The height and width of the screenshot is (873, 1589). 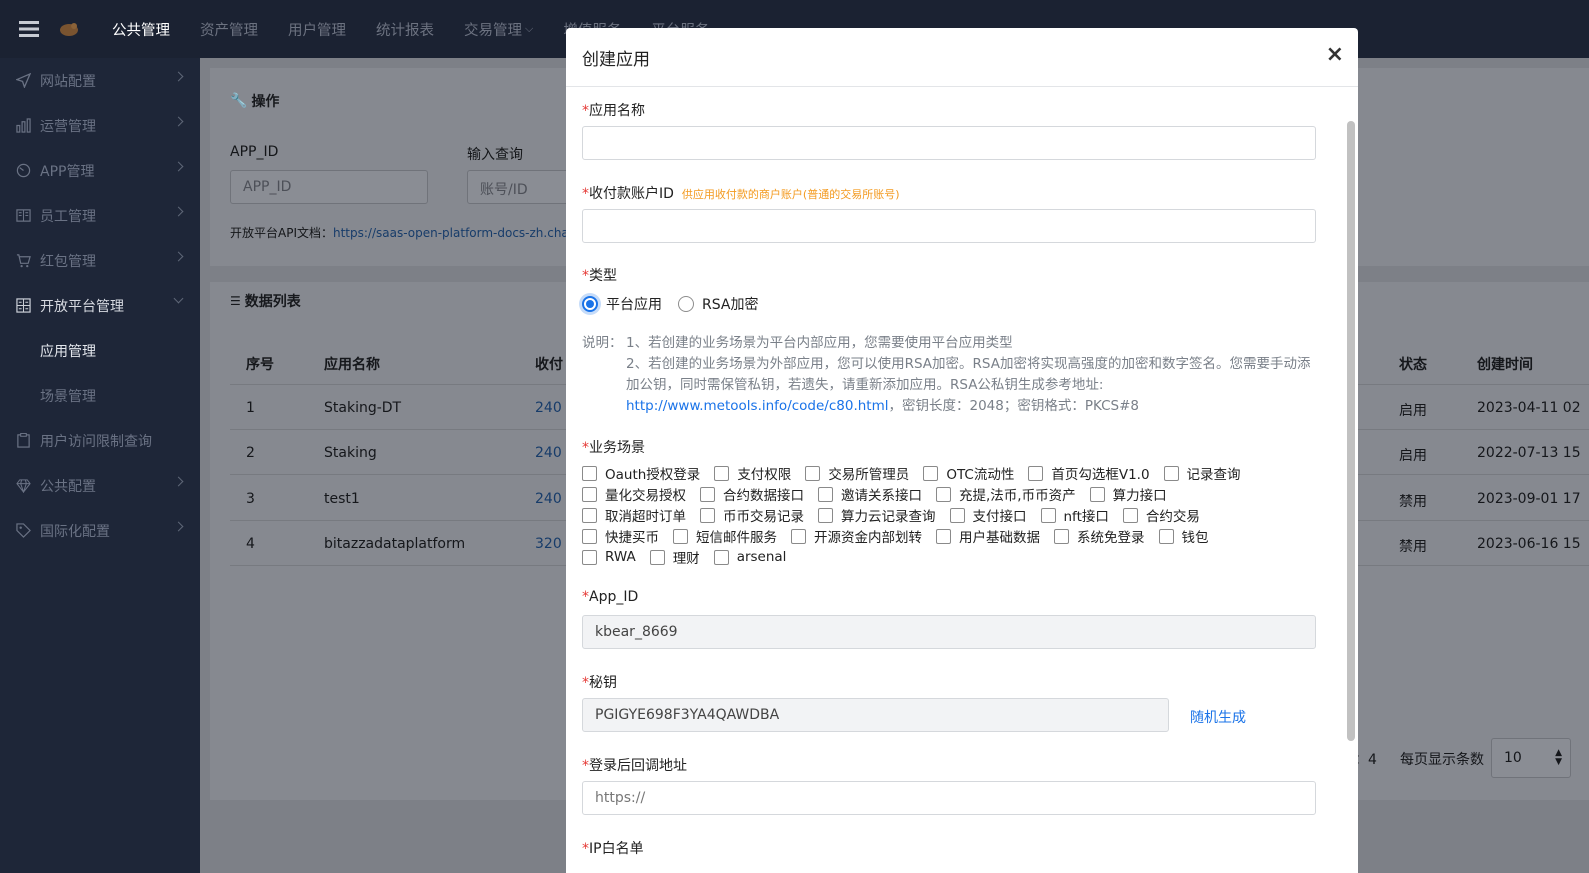 What do you see at coordinates (868, 536) in the screenshot?
I see `scene-checkbox-label: 开源资金内部划转` at bounding box center [868, 536].